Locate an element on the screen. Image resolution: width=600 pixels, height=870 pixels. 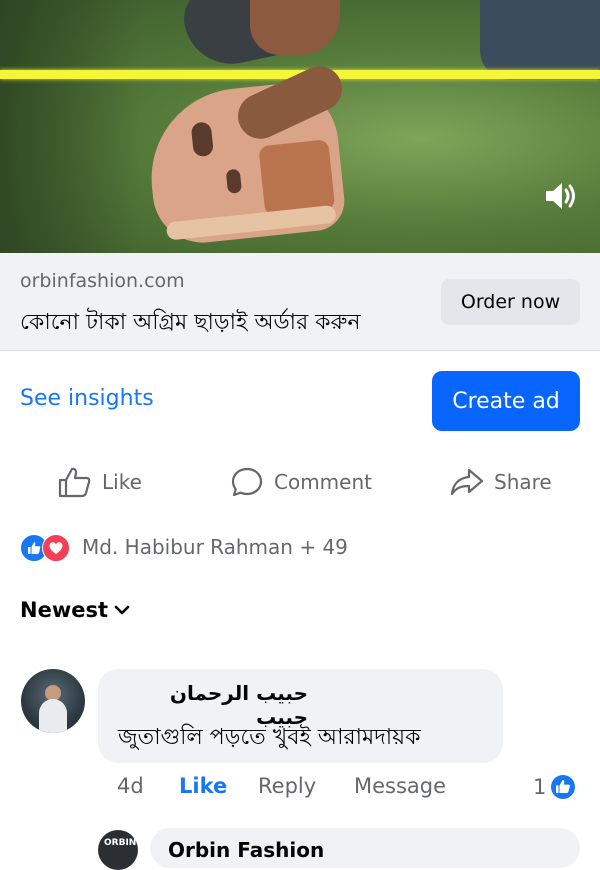
commenter-avatar is located at coordinates (53, 701).